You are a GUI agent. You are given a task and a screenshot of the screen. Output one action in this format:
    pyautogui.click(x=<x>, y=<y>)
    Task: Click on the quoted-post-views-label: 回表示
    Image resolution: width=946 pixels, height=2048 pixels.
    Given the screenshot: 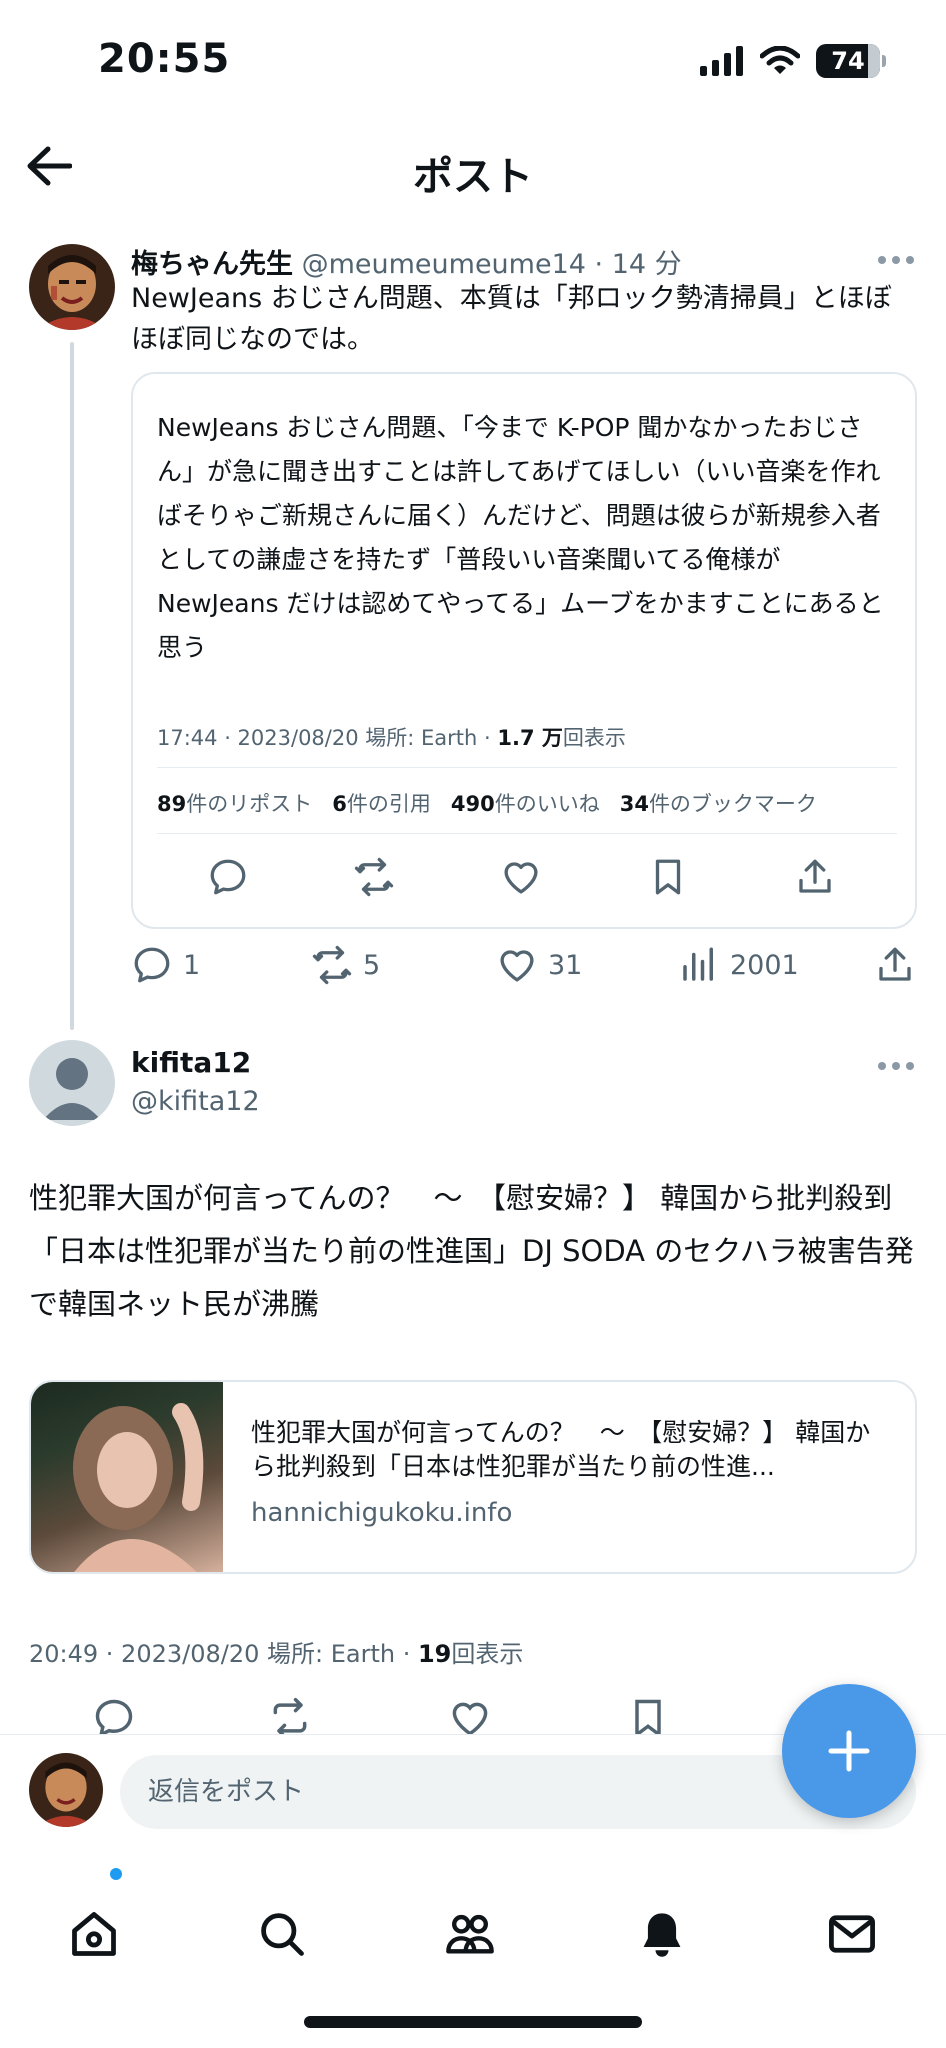 What is the action you would take?
    pyautogui.click(x=594, y=738)
    